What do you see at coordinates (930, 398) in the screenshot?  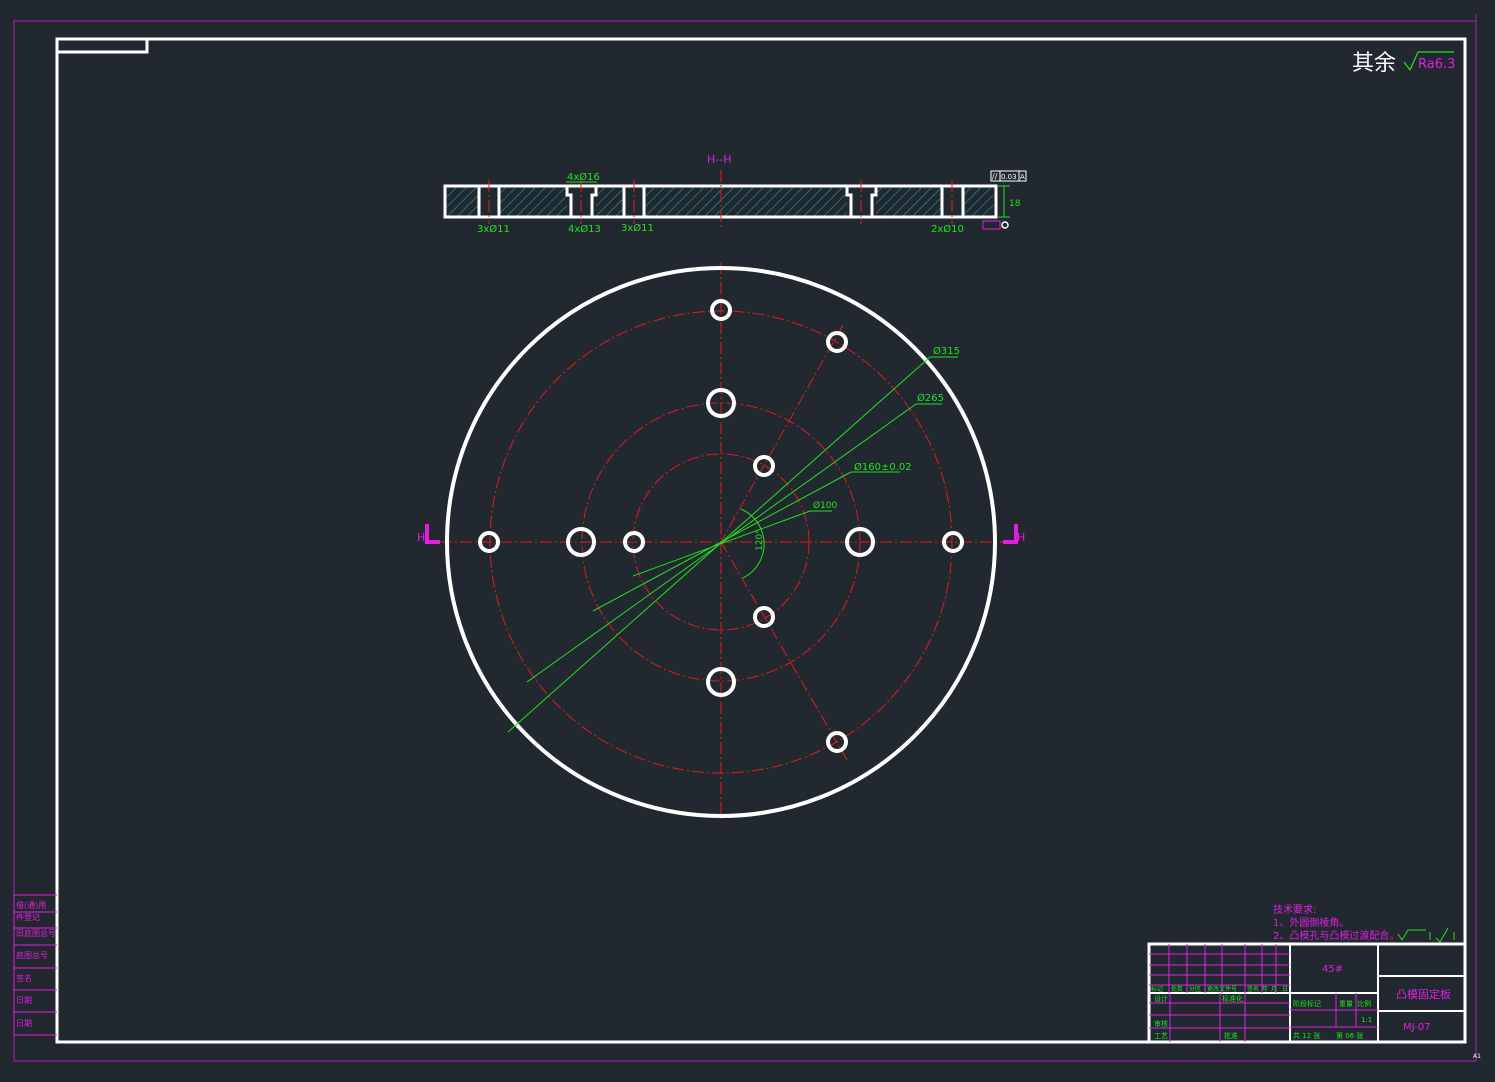 I see `dim-265: Ø265` at bounding box center [930, 398].